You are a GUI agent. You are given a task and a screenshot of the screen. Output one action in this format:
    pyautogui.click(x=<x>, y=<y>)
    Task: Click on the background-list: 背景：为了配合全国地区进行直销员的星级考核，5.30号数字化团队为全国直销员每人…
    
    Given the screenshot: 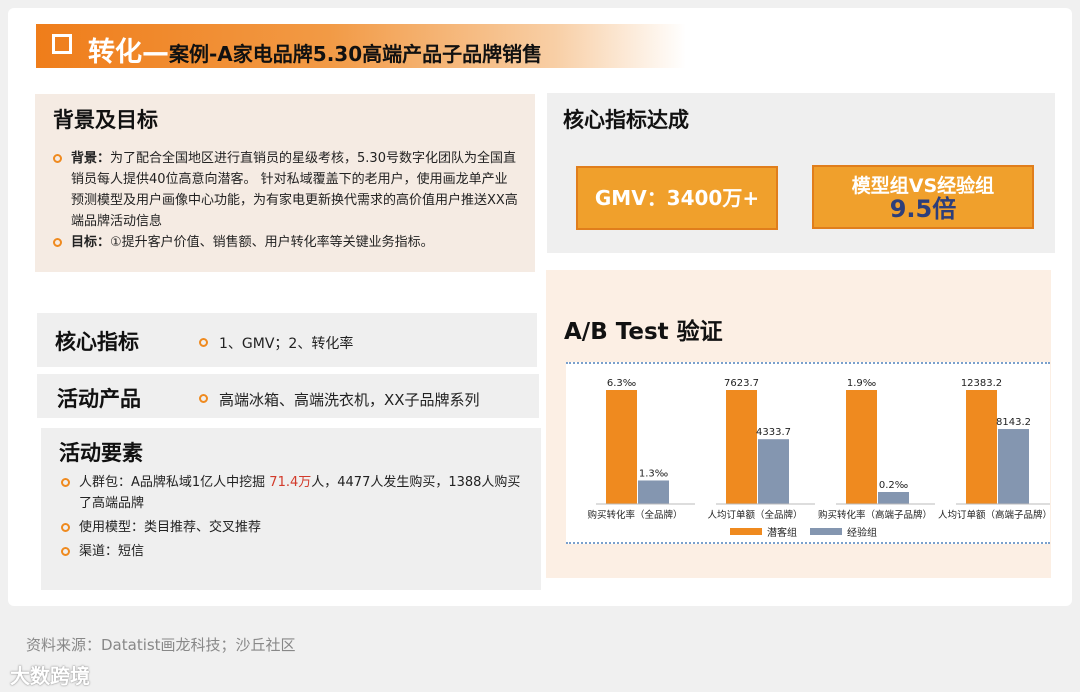 What is the action you would take?
    pyautogui.click(x=285, y=200)
    